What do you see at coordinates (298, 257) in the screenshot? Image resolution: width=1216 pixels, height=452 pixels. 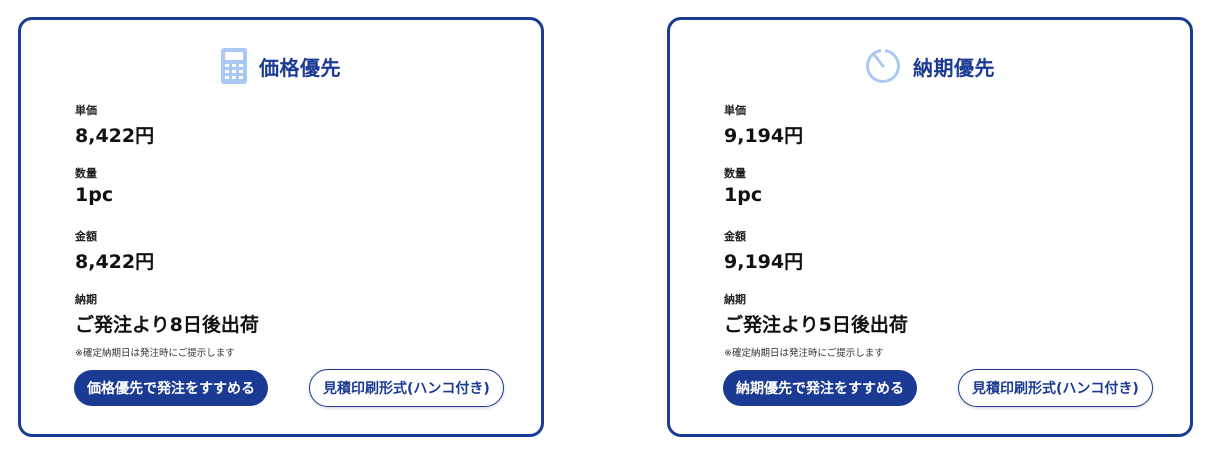 I see `amount-field: 金額 8,422円` at bounding box center [298, 257].